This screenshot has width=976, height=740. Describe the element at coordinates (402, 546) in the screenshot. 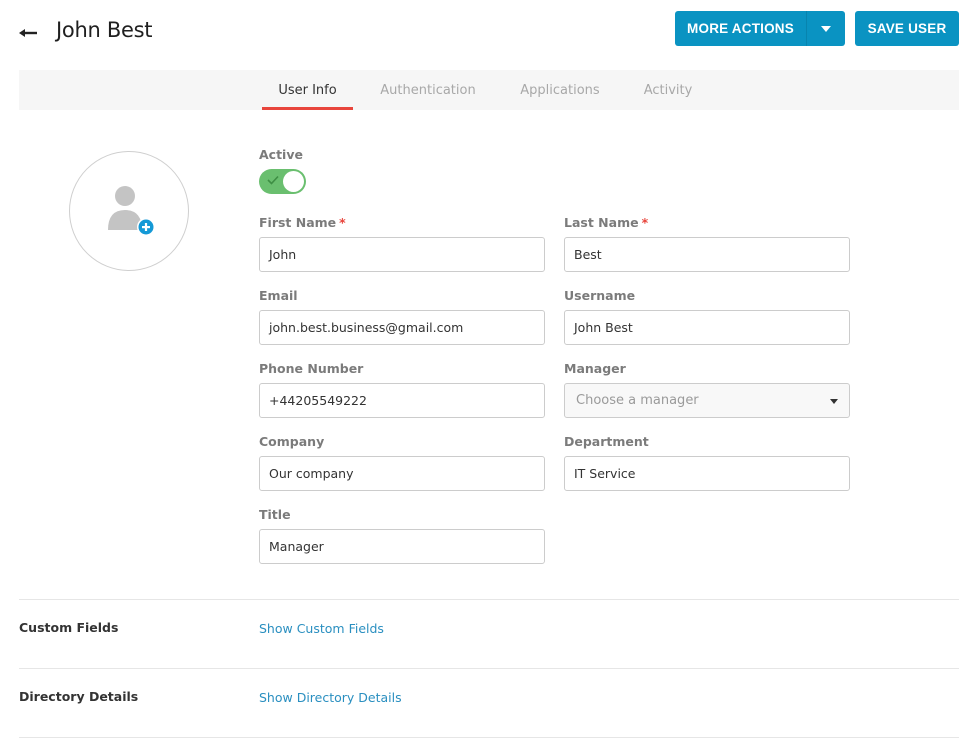

I see `title-input: Manager` at that location.